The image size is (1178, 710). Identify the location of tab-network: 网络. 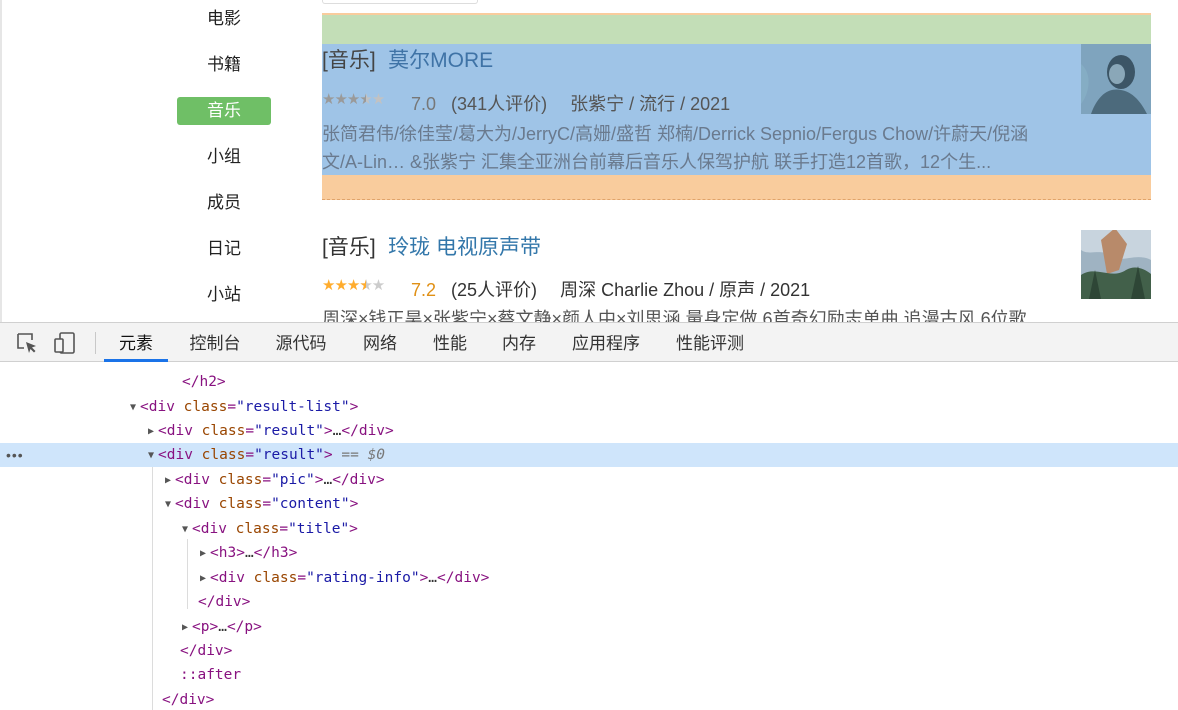
(380, 342).